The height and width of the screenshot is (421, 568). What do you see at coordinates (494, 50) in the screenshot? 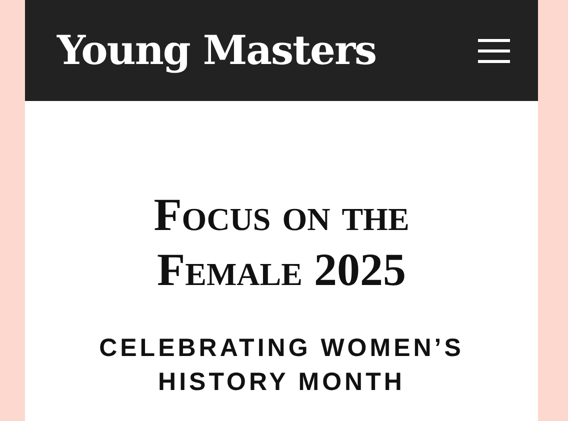
I see `menu-icon` at bounding box center [494, 50].